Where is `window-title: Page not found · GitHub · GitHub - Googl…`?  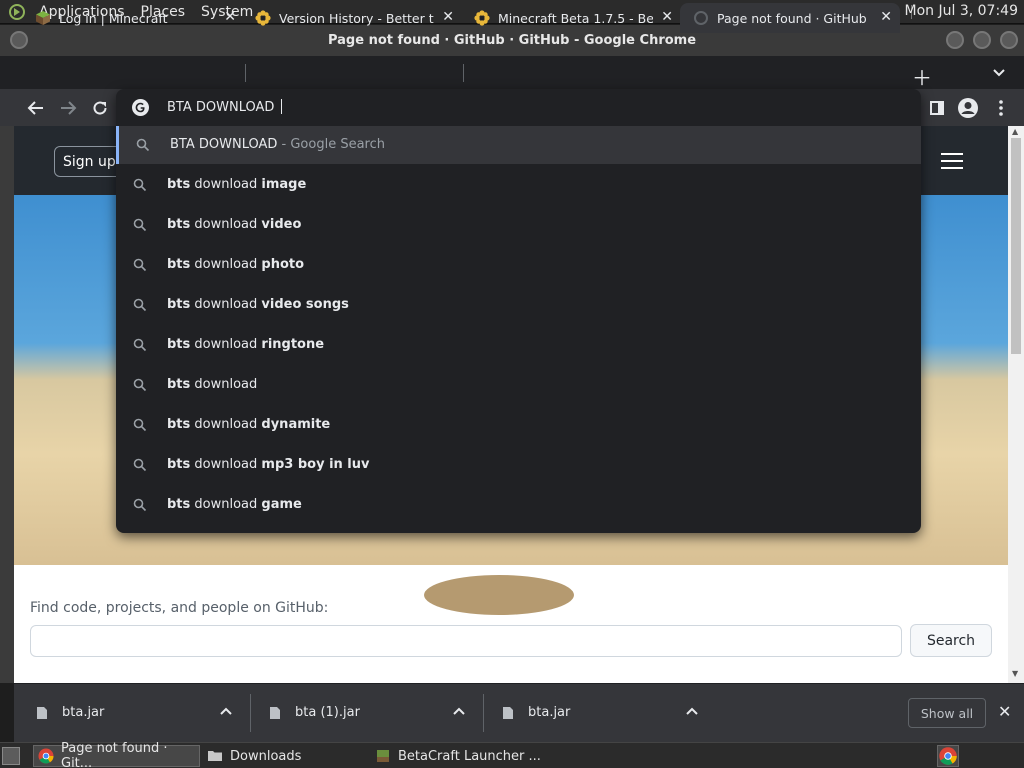
window-title: Page not found · GitHub · GitHub - Googl… is located at coordinates (512, 40).